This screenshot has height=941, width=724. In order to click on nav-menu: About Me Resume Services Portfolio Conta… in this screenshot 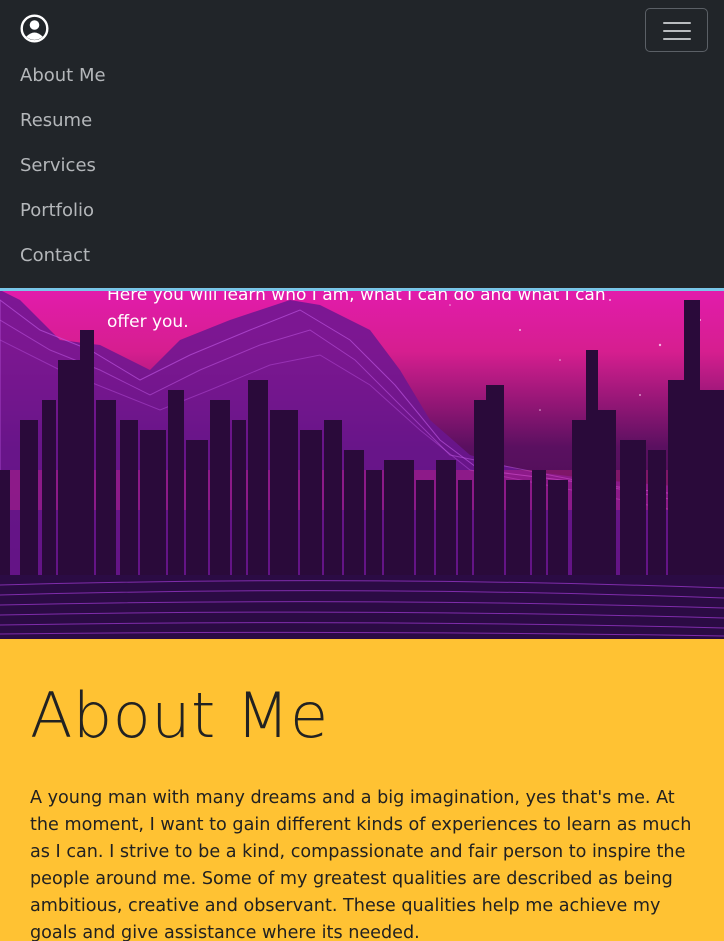, I will do `click(63, 170)`.